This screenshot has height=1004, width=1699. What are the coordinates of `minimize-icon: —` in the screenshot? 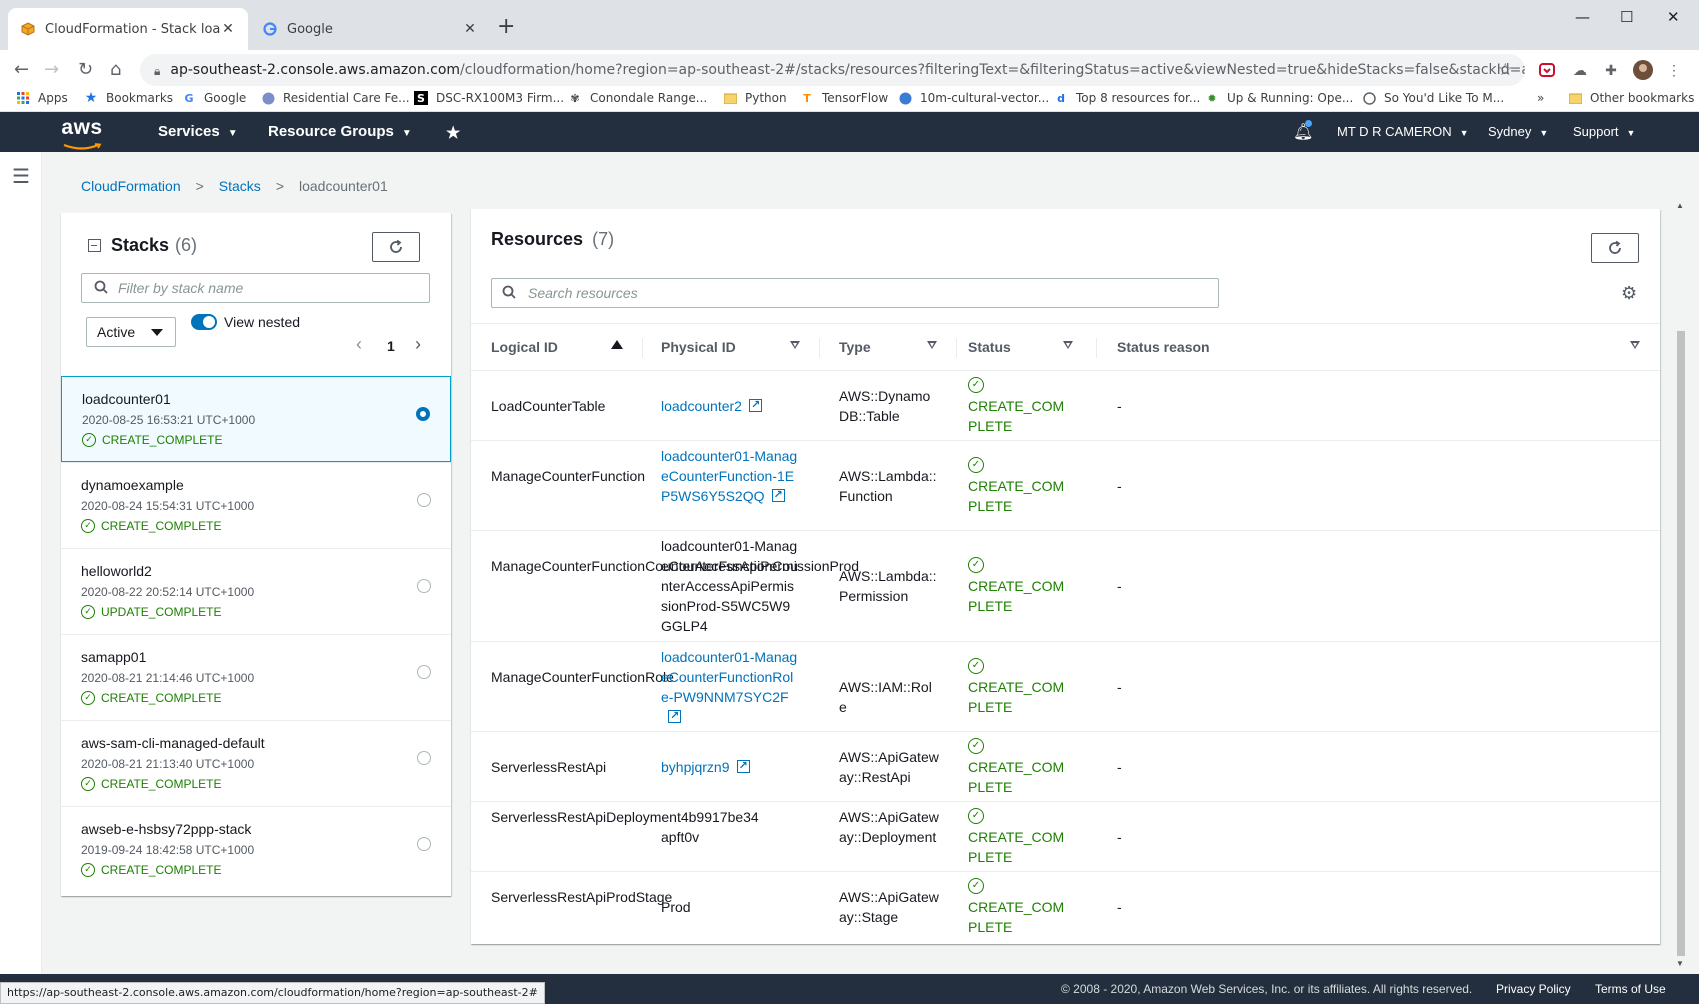 It's located at (1582, 17).